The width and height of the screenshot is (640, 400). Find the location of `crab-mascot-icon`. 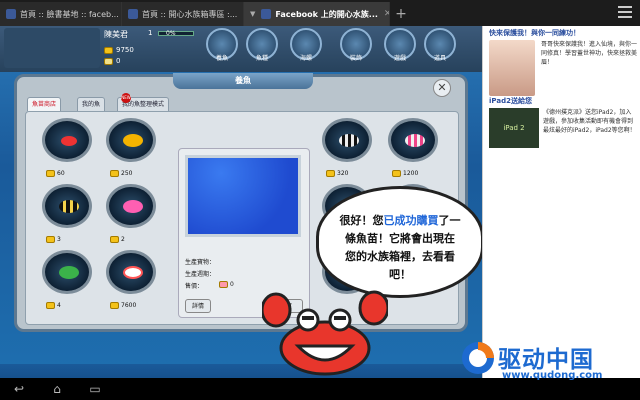

crab-mascot-icon is located at coordinates (325, 333).